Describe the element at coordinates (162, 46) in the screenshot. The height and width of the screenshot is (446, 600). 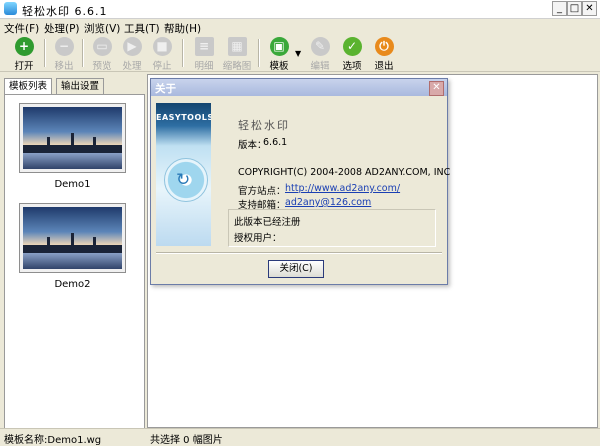
I see `stop-icon: ■` at that location.